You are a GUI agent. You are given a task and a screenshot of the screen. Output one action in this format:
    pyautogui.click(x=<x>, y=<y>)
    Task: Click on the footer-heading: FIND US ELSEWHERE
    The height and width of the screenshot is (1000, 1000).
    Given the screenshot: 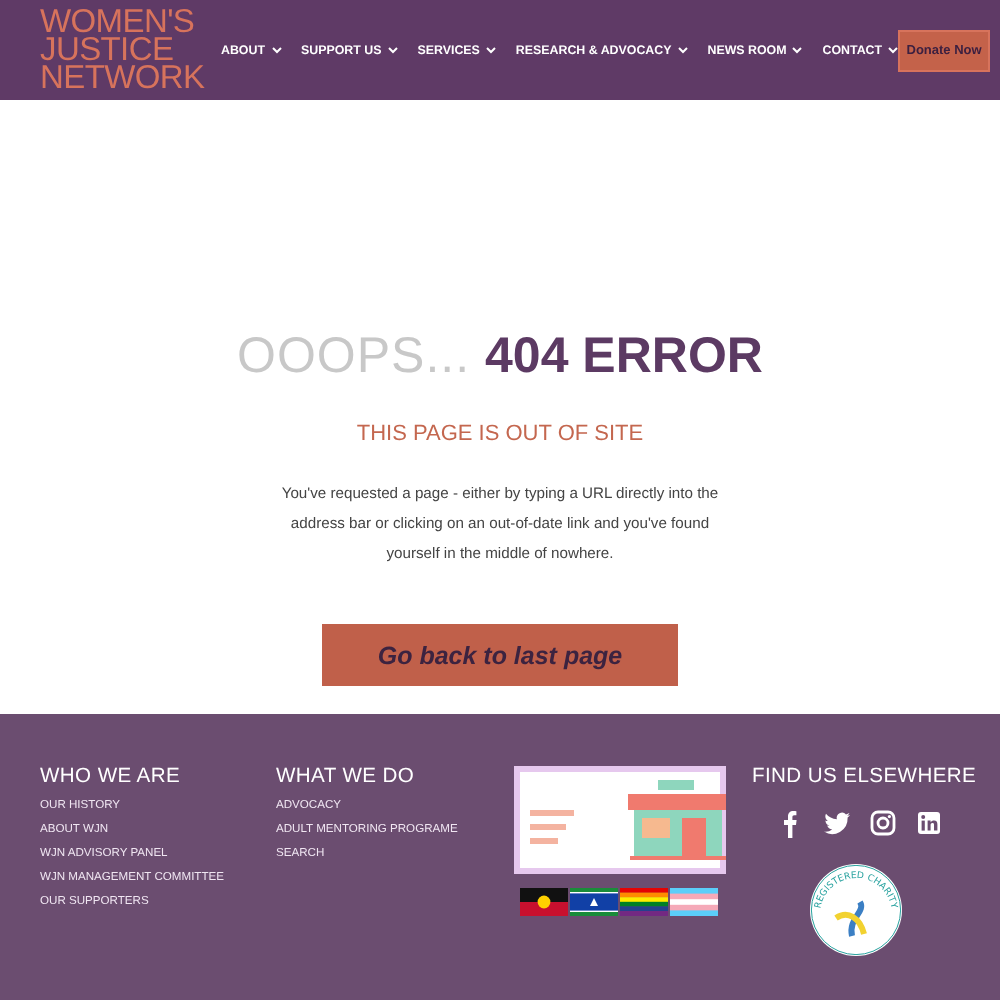 What is the action you would take?
    pyautogui.click(x=864, y=777)
    